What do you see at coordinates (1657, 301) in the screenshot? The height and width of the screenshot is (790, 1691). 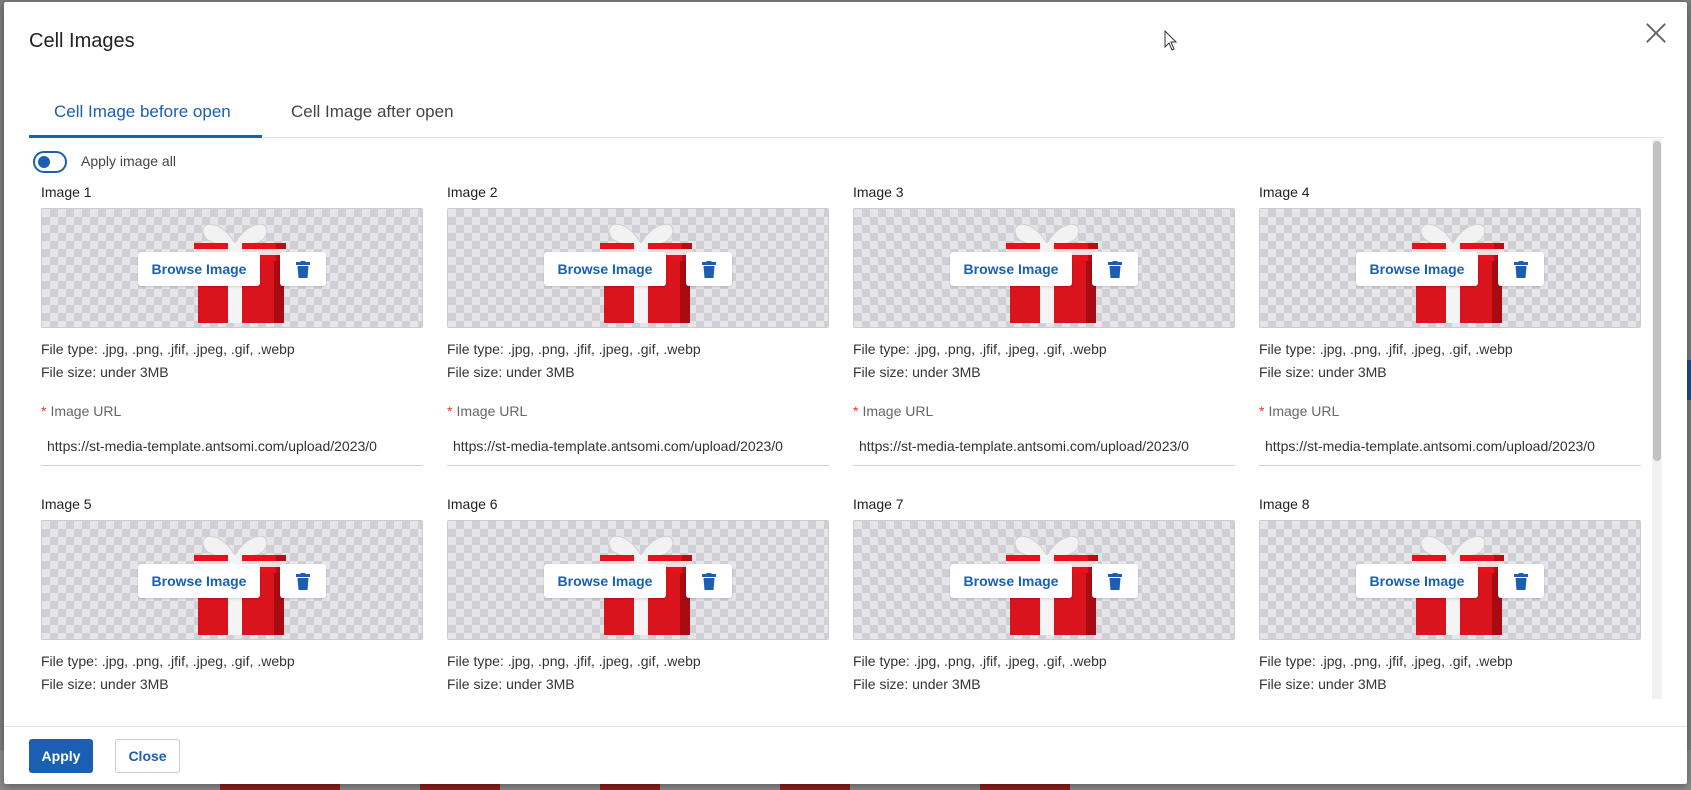 I see `scrollbar-thumb` at bounding box center [1657, 301].